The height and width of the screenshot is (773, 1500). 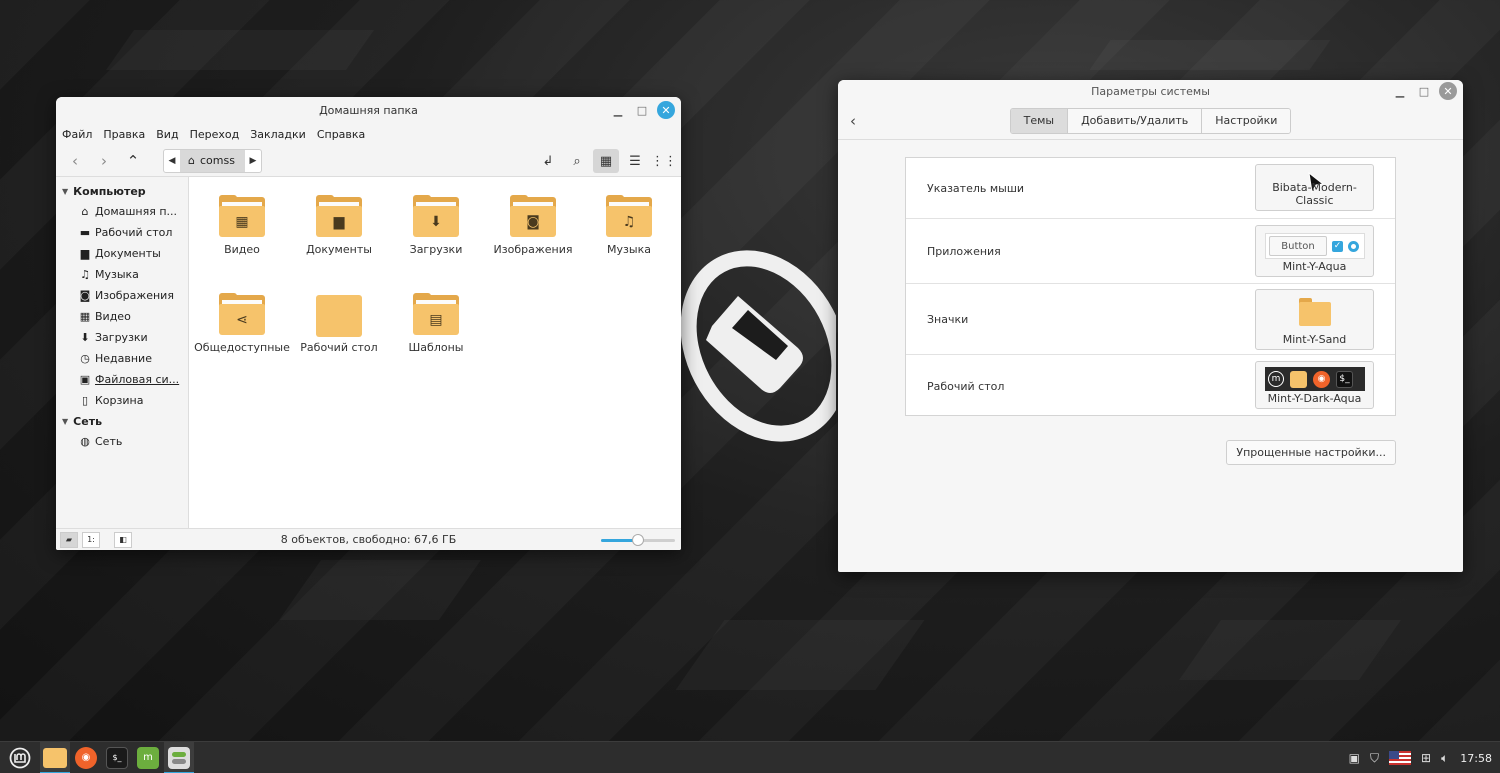 I want to click on cursor-theme-button: Bibata-Modern-Classic, so click(x=1314, y=187).